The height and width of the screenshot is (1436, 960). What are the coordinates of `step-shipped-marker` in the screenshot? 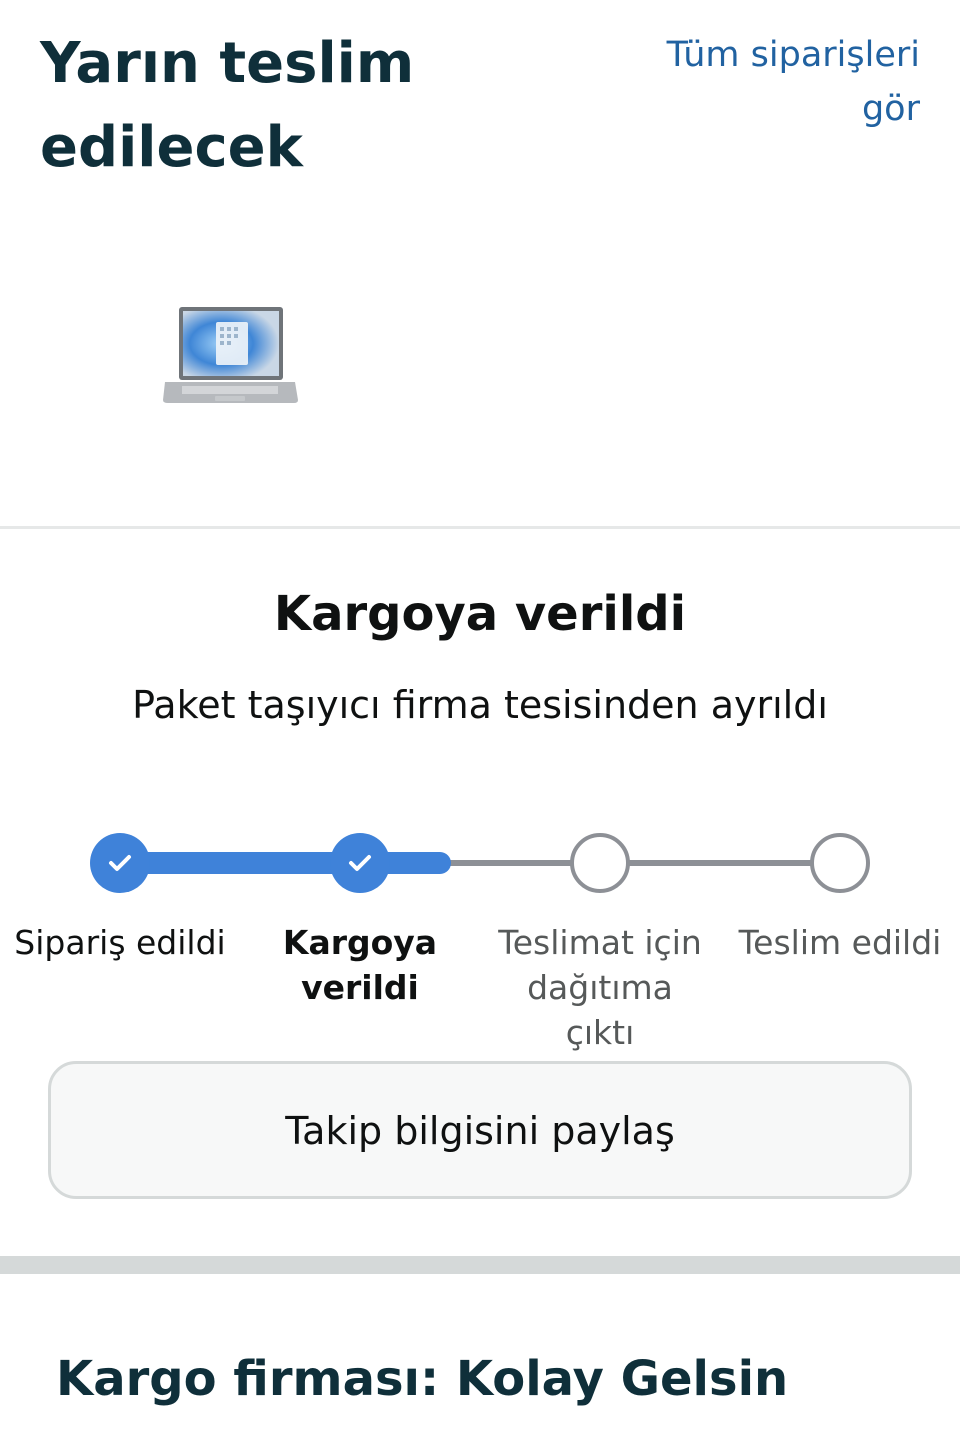 It's located at (360, 863).